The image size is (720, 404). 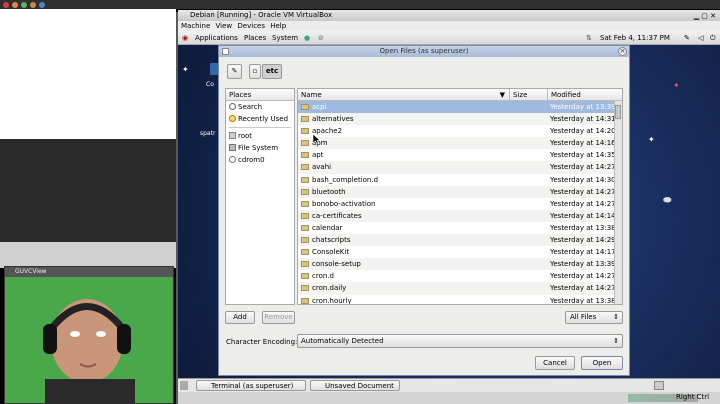 I want to click on file-modified: Yesterday at 14:27, so click(x=583, y=288).